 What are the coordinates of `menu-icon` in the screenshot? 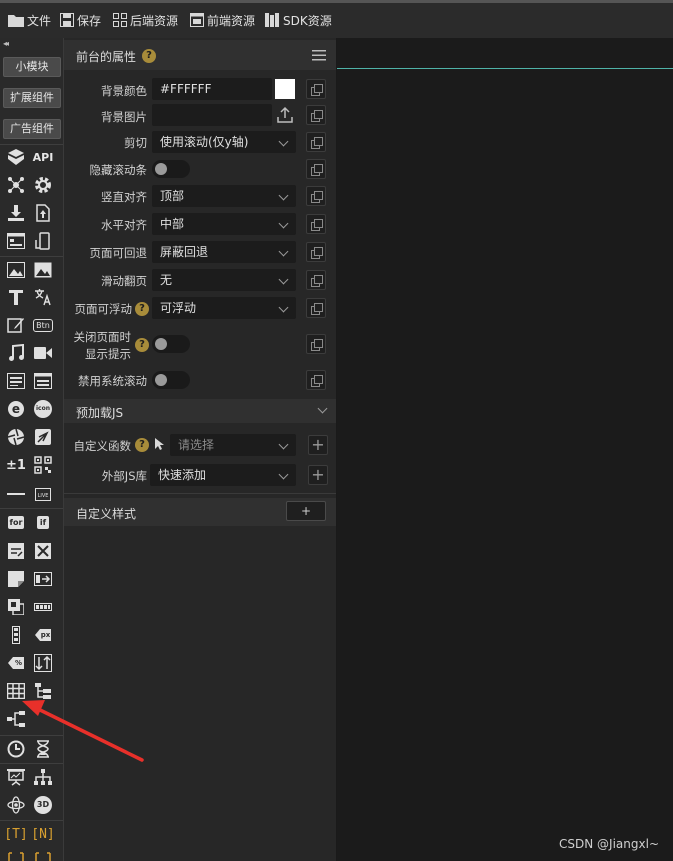 It's located at (319, 55).